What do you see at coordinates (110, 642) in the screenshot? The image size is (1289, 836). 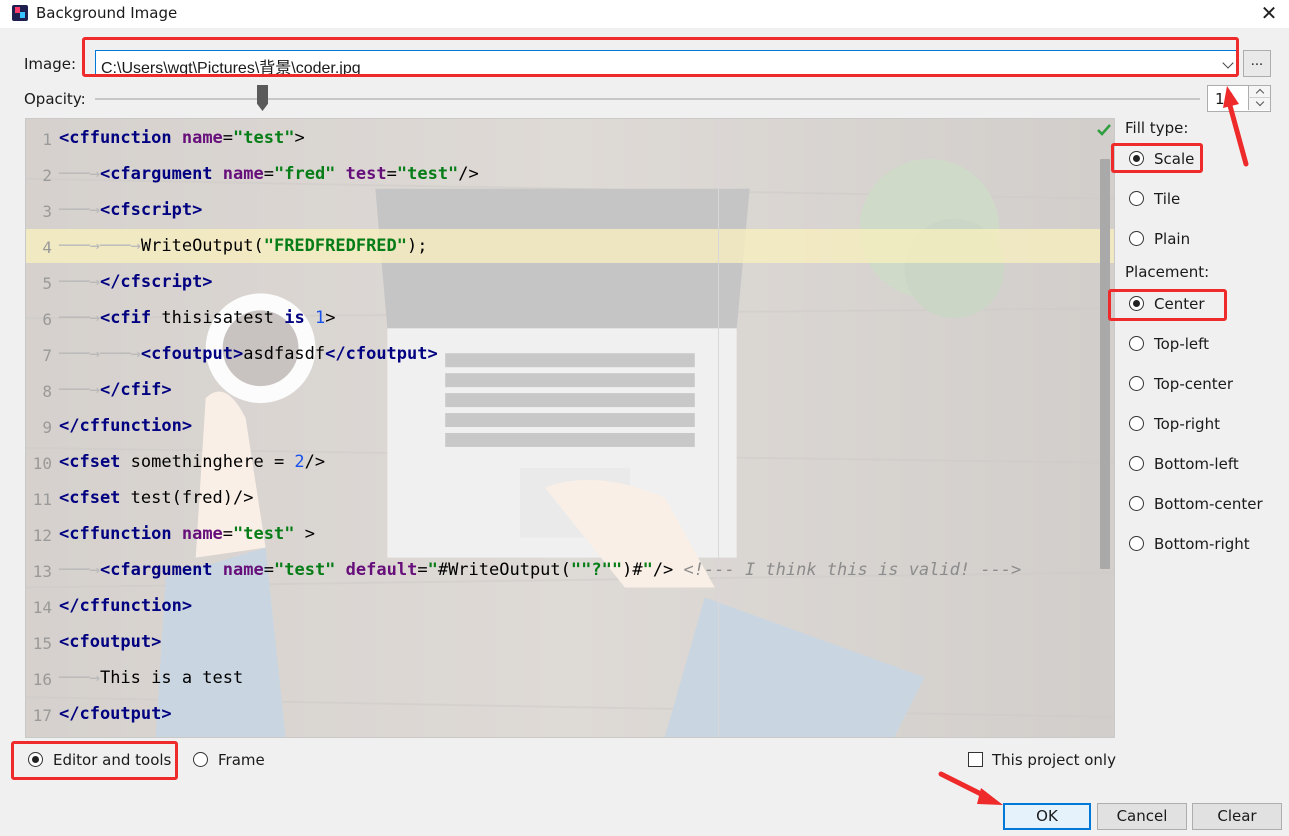 I see `code-line: <cfoutput>` at bounding box center [110, 642].